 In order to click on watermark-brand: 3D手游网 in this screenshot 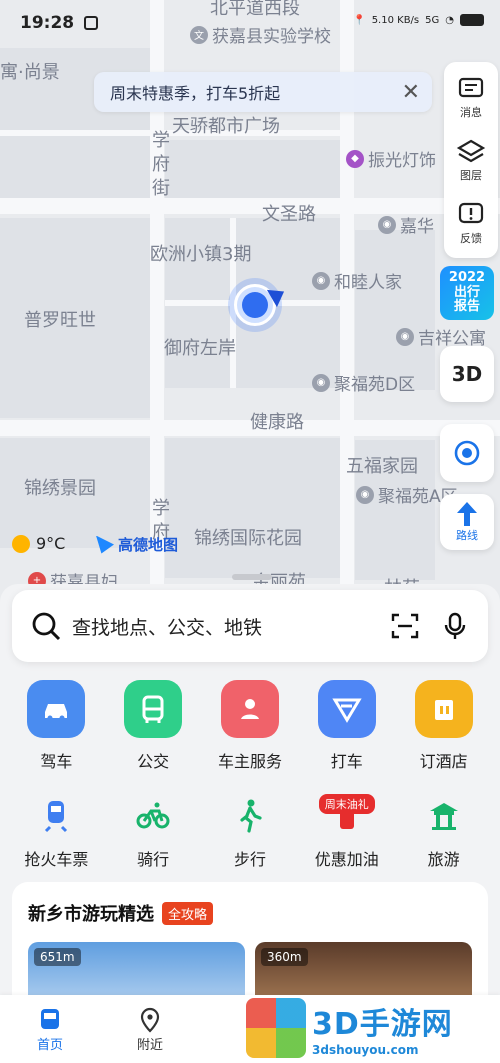, I will do `click(382, 1024)`.